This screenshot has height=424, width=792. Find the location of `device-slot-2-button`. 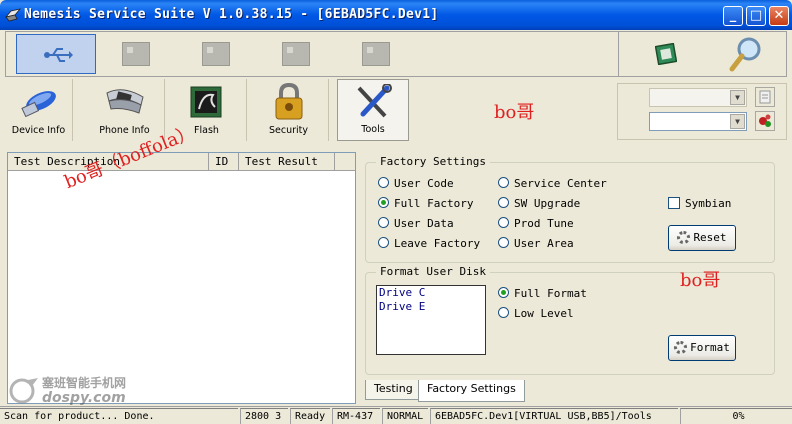

device-slot-2-button is located at coordinates (136, 54).